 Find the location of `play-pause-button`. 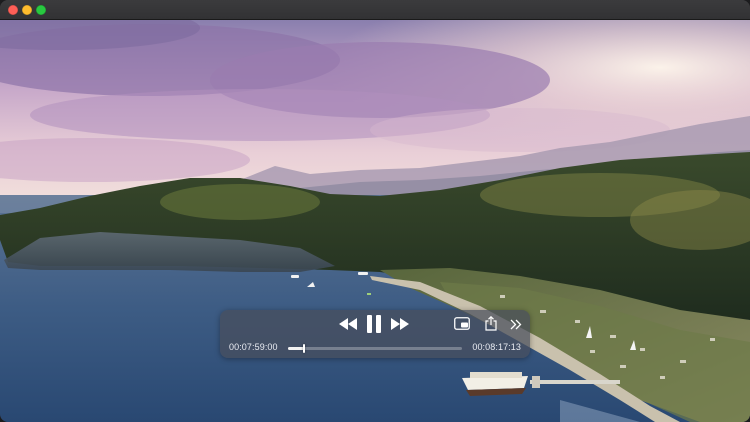

play-pause-button is located at coordinates (374, 326).